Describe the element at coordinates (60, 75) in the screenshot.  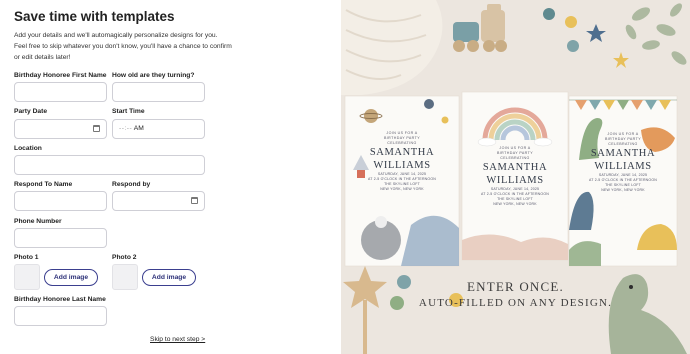
I see `honoree-first-name-label: Birthday Honoree First Name` at that location.